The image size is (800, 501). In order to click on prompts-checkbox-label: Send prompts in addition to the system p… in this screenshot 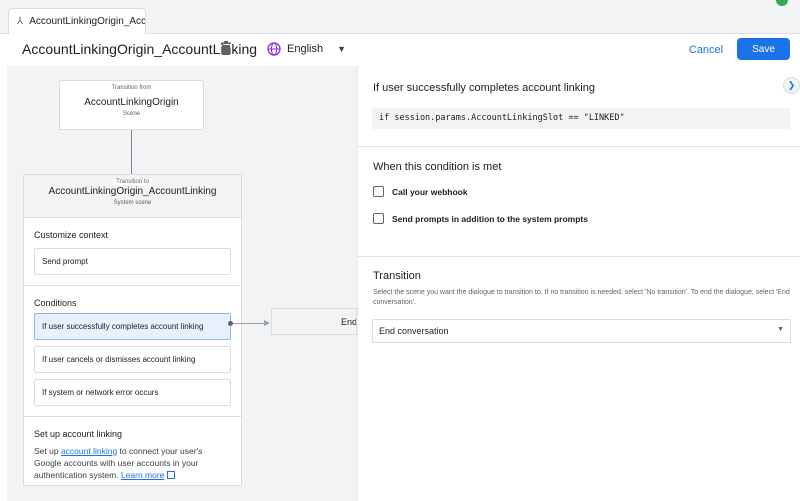, I will do `click(490, 218)`.